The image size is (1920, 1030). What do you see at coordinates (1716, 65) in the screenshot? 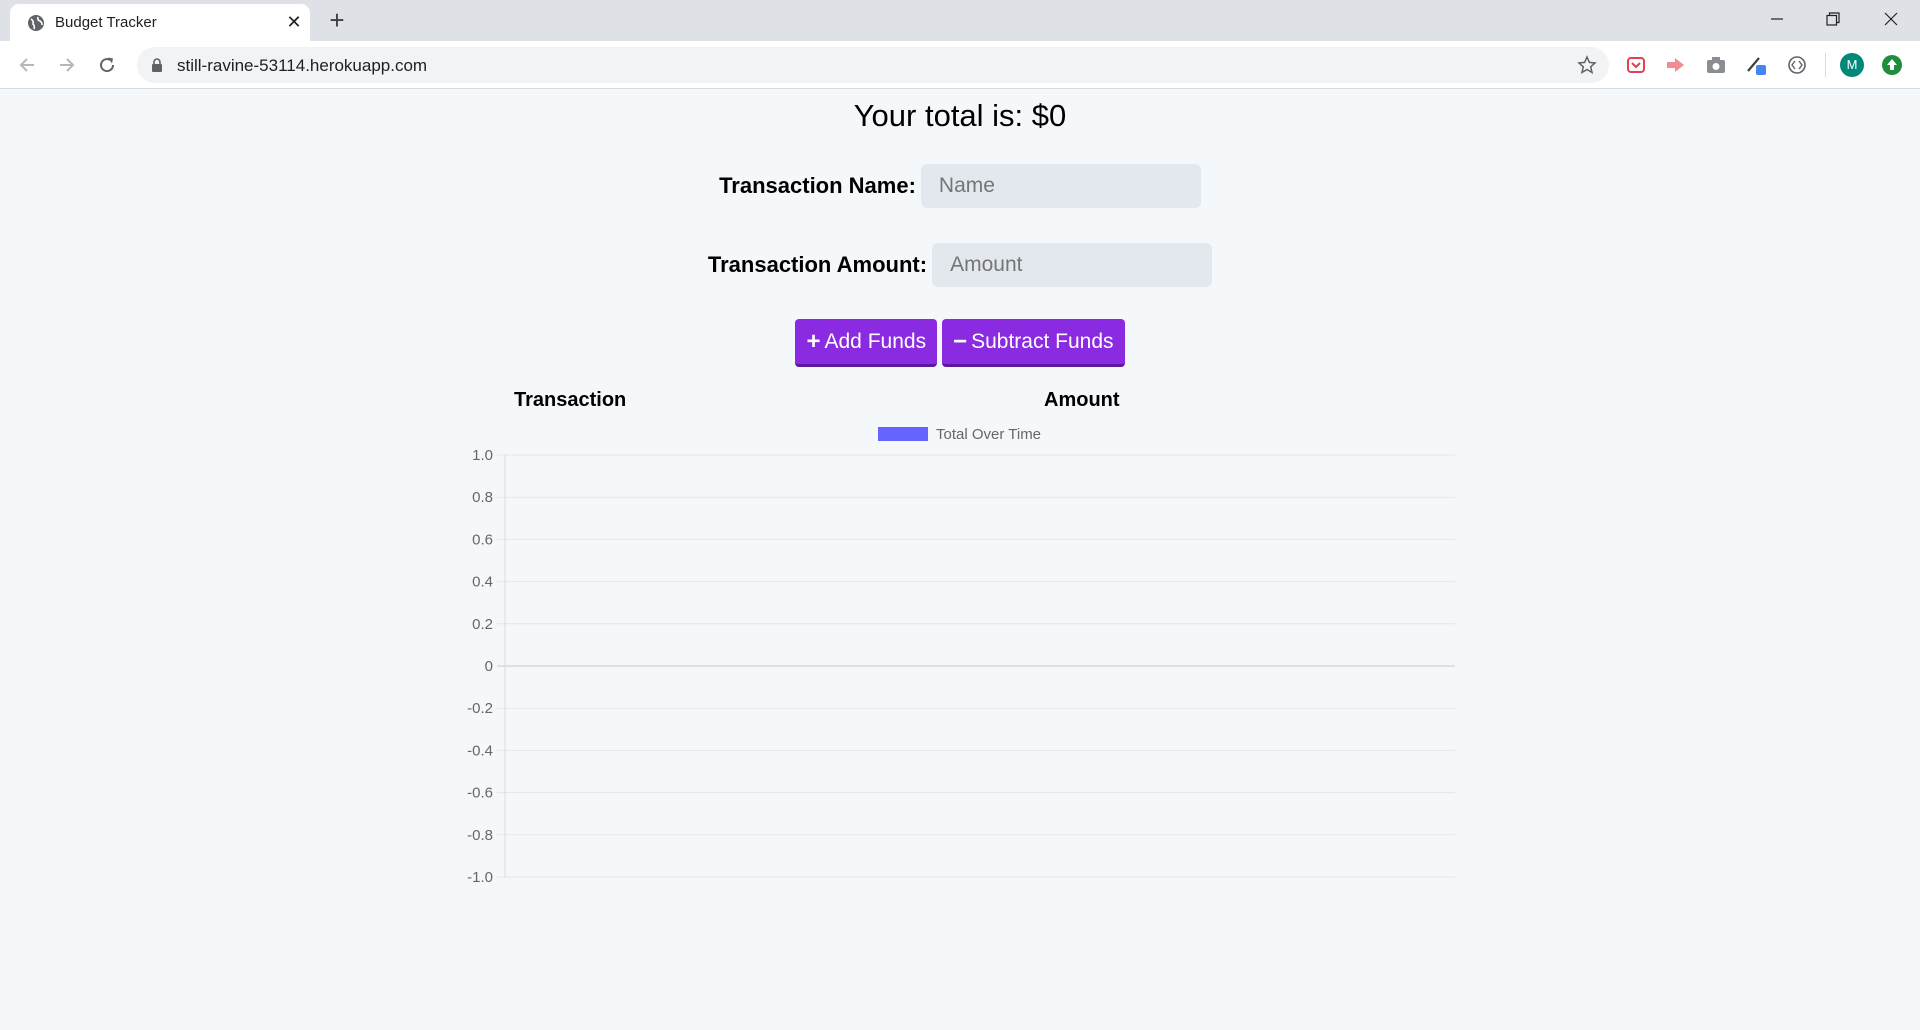
I see `camera-icon` at bounding box center [1716, 65].